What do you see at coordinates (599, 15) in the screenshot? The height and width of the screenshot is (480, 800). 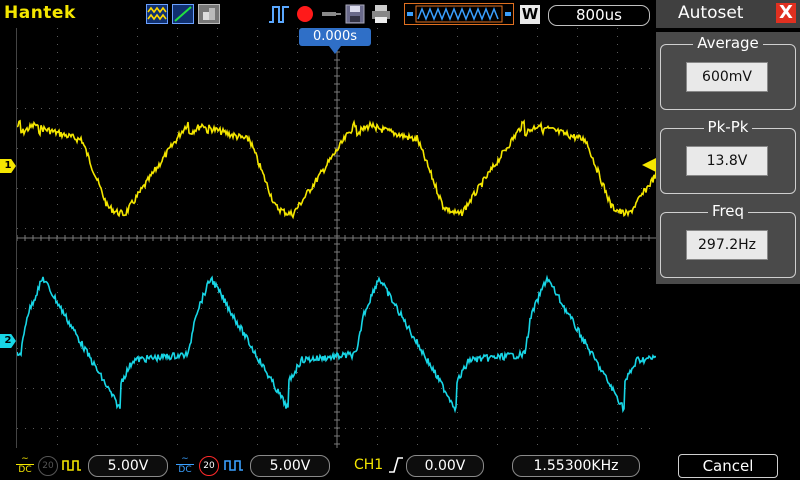 I see `timebase-display: 800us` at bounding box center [599, 15].